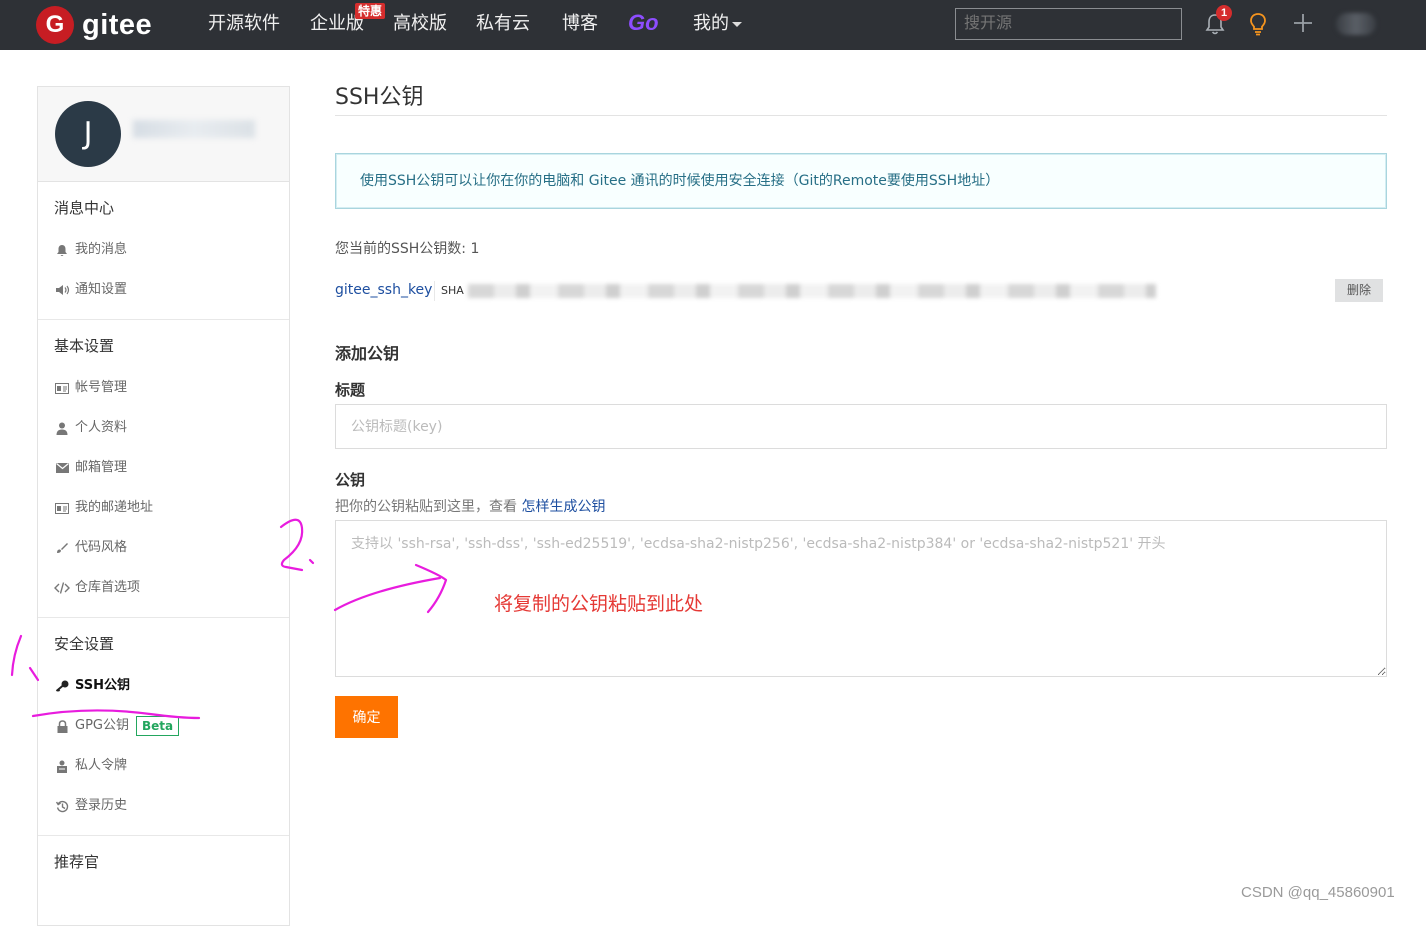  Describe the element at coordinates (62, 548) in the screenshot. I see `brush-icon` at that location.